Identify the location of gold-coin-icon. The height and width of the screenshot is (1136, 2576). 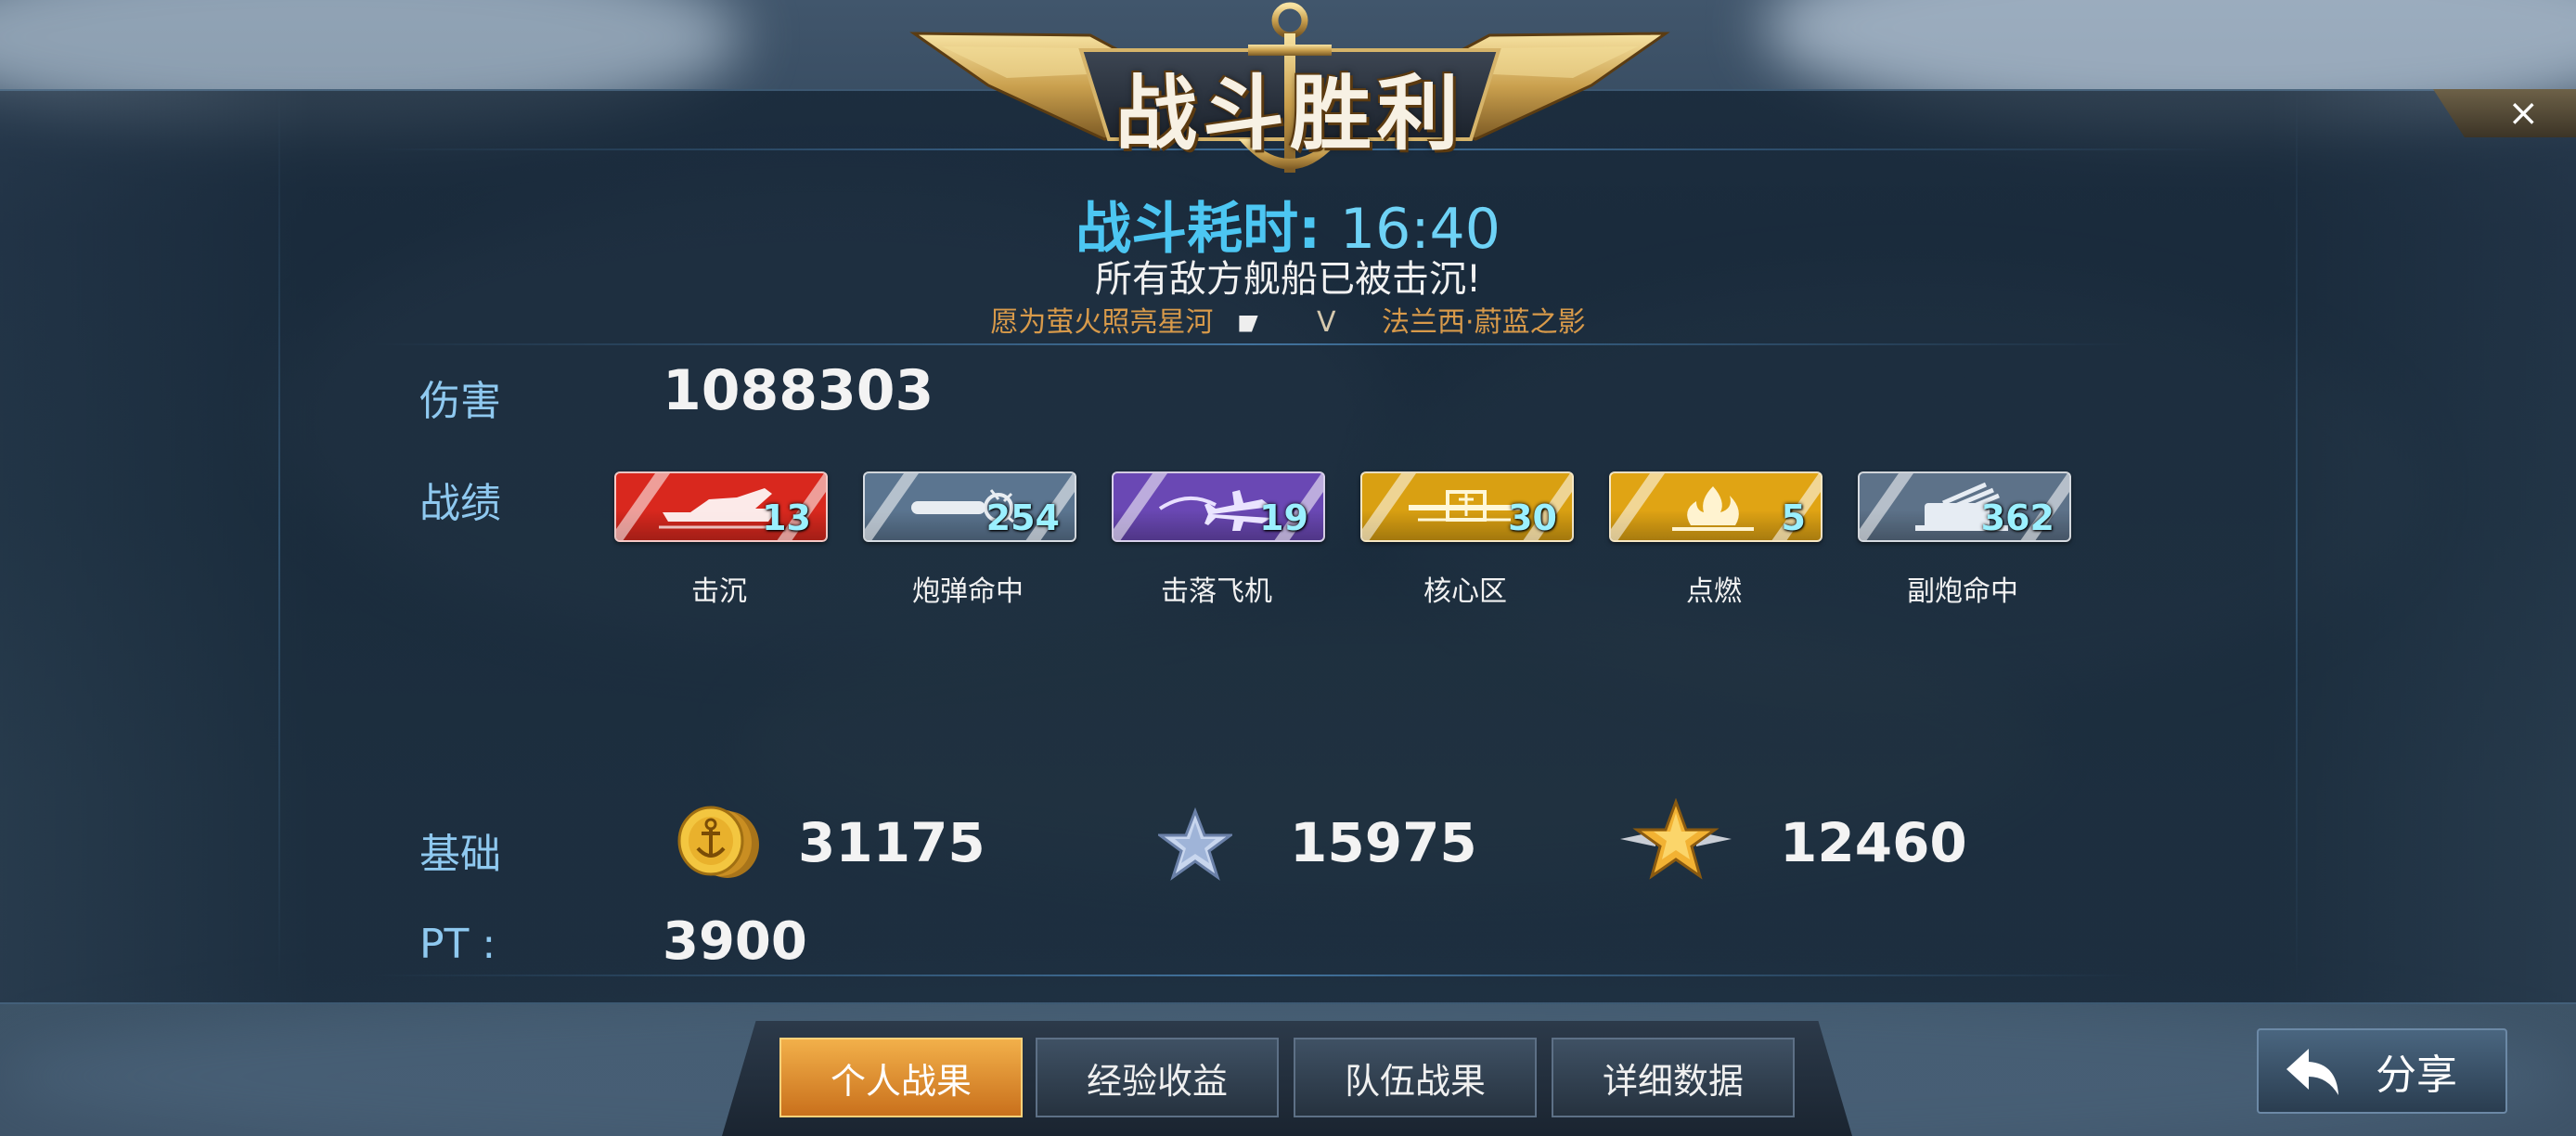
(718, 842).